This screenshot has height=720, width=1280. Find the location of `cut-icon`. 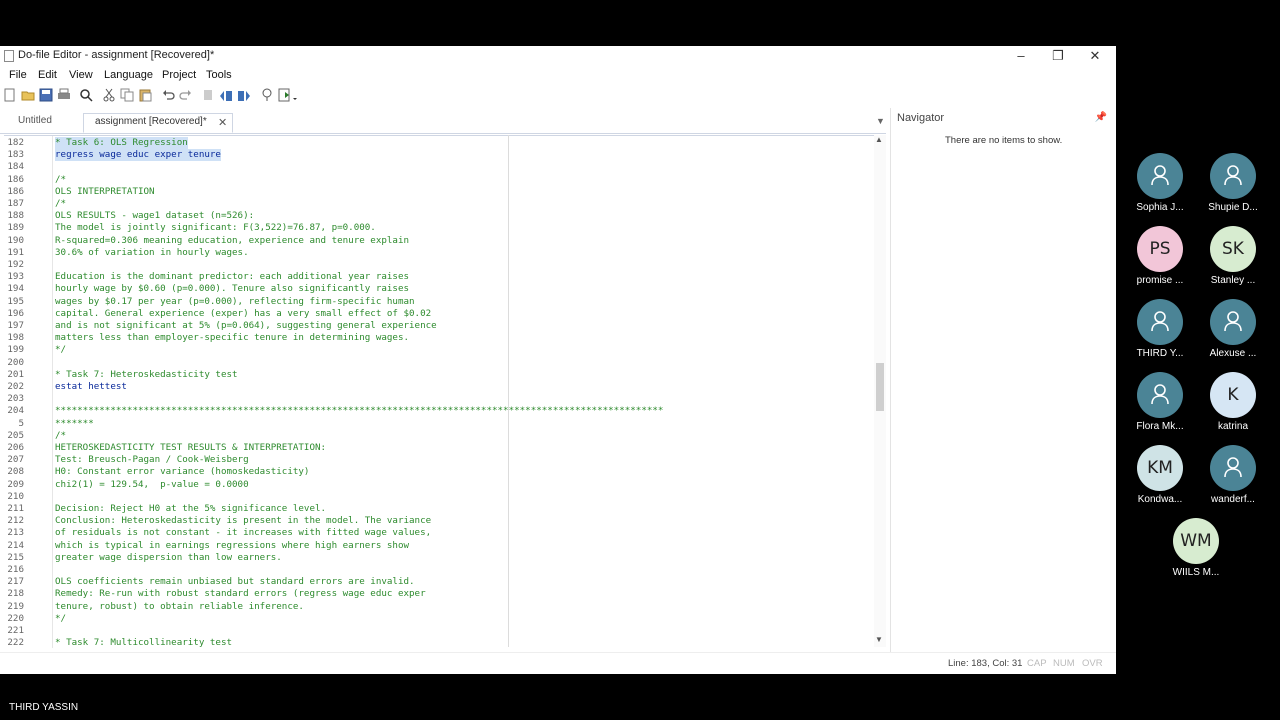

cut-icon is located at coordinates (110, 96).